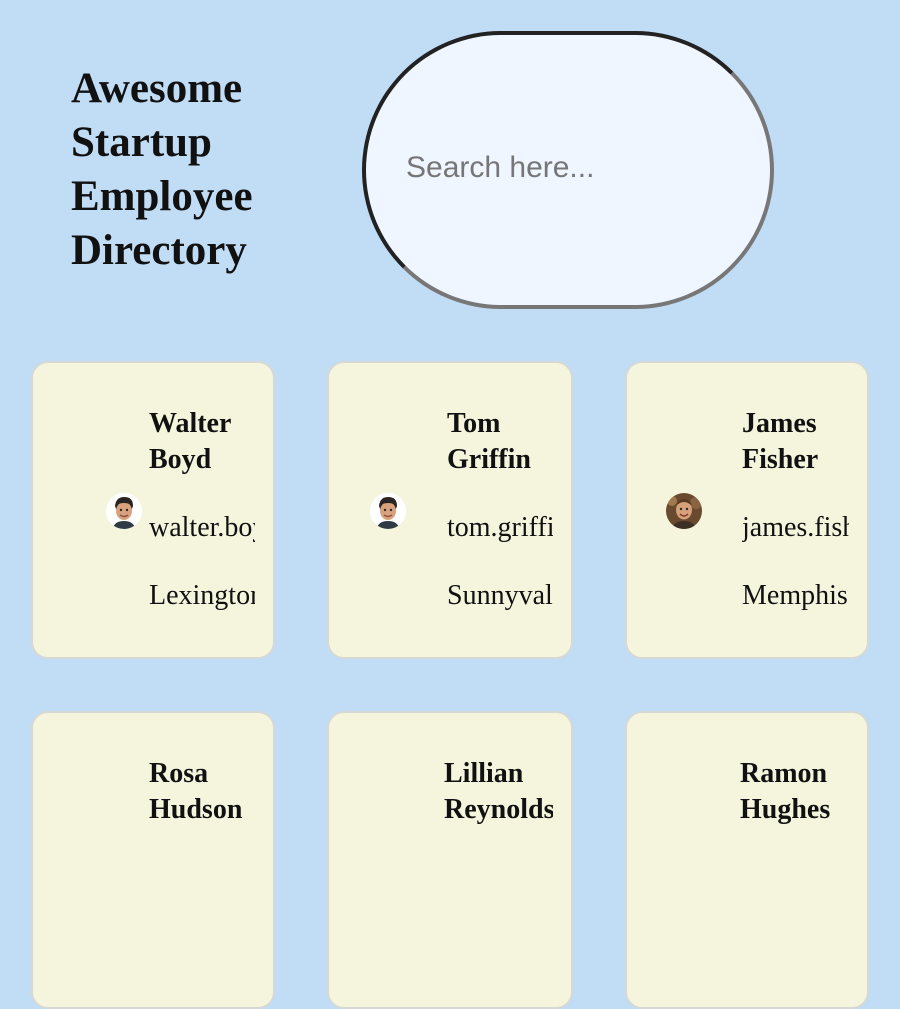 Image resolution: width=900 pixels, height=1009 pixels. I want to click on employee-name: James Fisher, so click(795, 442).